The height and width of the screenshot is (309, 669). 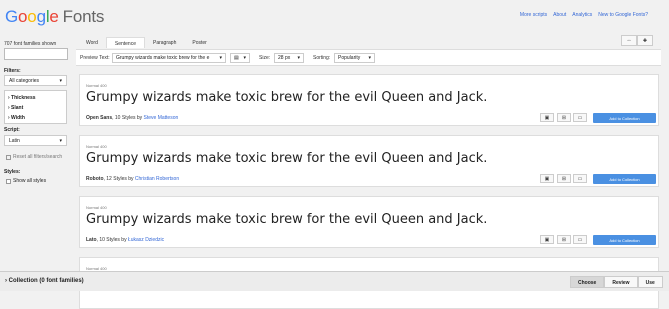 I want to click on styles-heading: Styles:, so click(x=12, y=172).